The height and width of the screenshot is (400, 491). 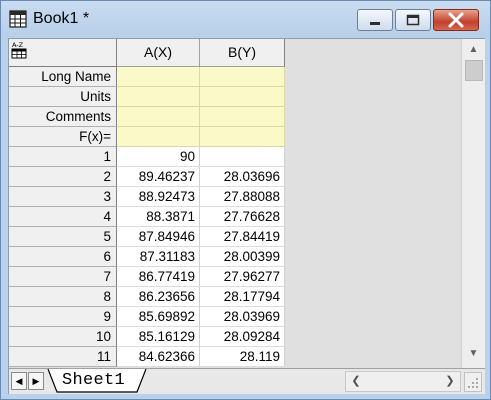 I want to click on cell-value: 86.23656, so click(x=166, y=296).